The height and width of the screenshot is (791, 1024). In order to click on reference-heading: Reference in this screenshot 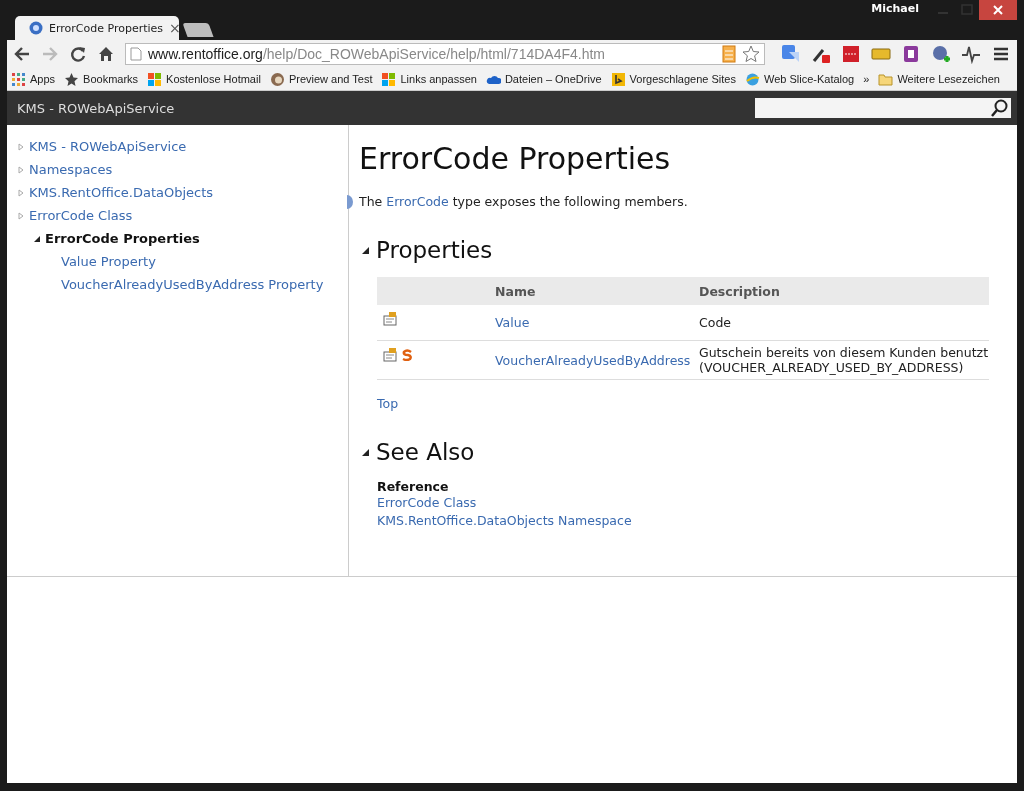, I will do `click(413, 486)`.